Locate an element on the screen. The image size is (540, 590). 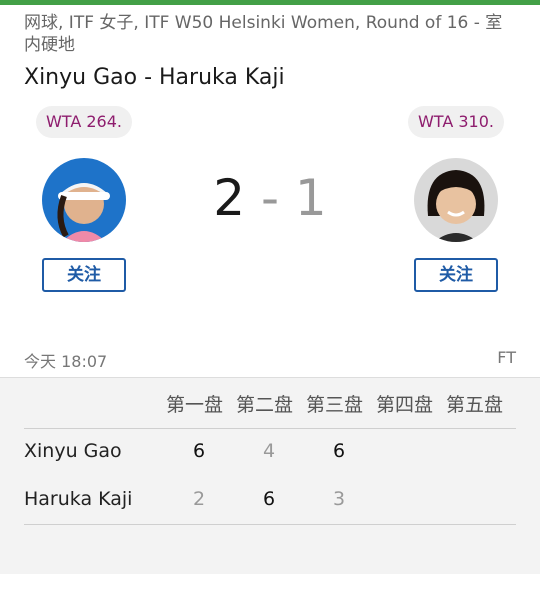
set-headers-row: 第一盘 第二盘 第三盘 第四盘 第五盘 is located at coordinates (341, 403).